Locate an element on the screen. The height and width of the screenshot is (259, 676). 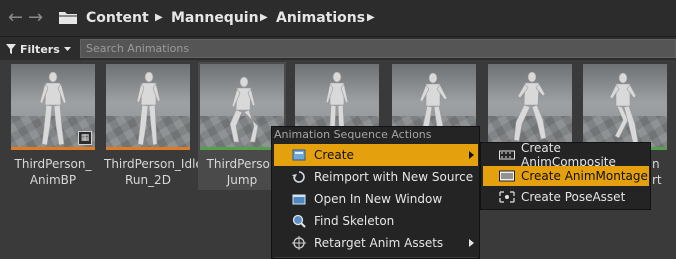
context-menu-header: Animation Sequence Actions is located at coordinates (353, 134).